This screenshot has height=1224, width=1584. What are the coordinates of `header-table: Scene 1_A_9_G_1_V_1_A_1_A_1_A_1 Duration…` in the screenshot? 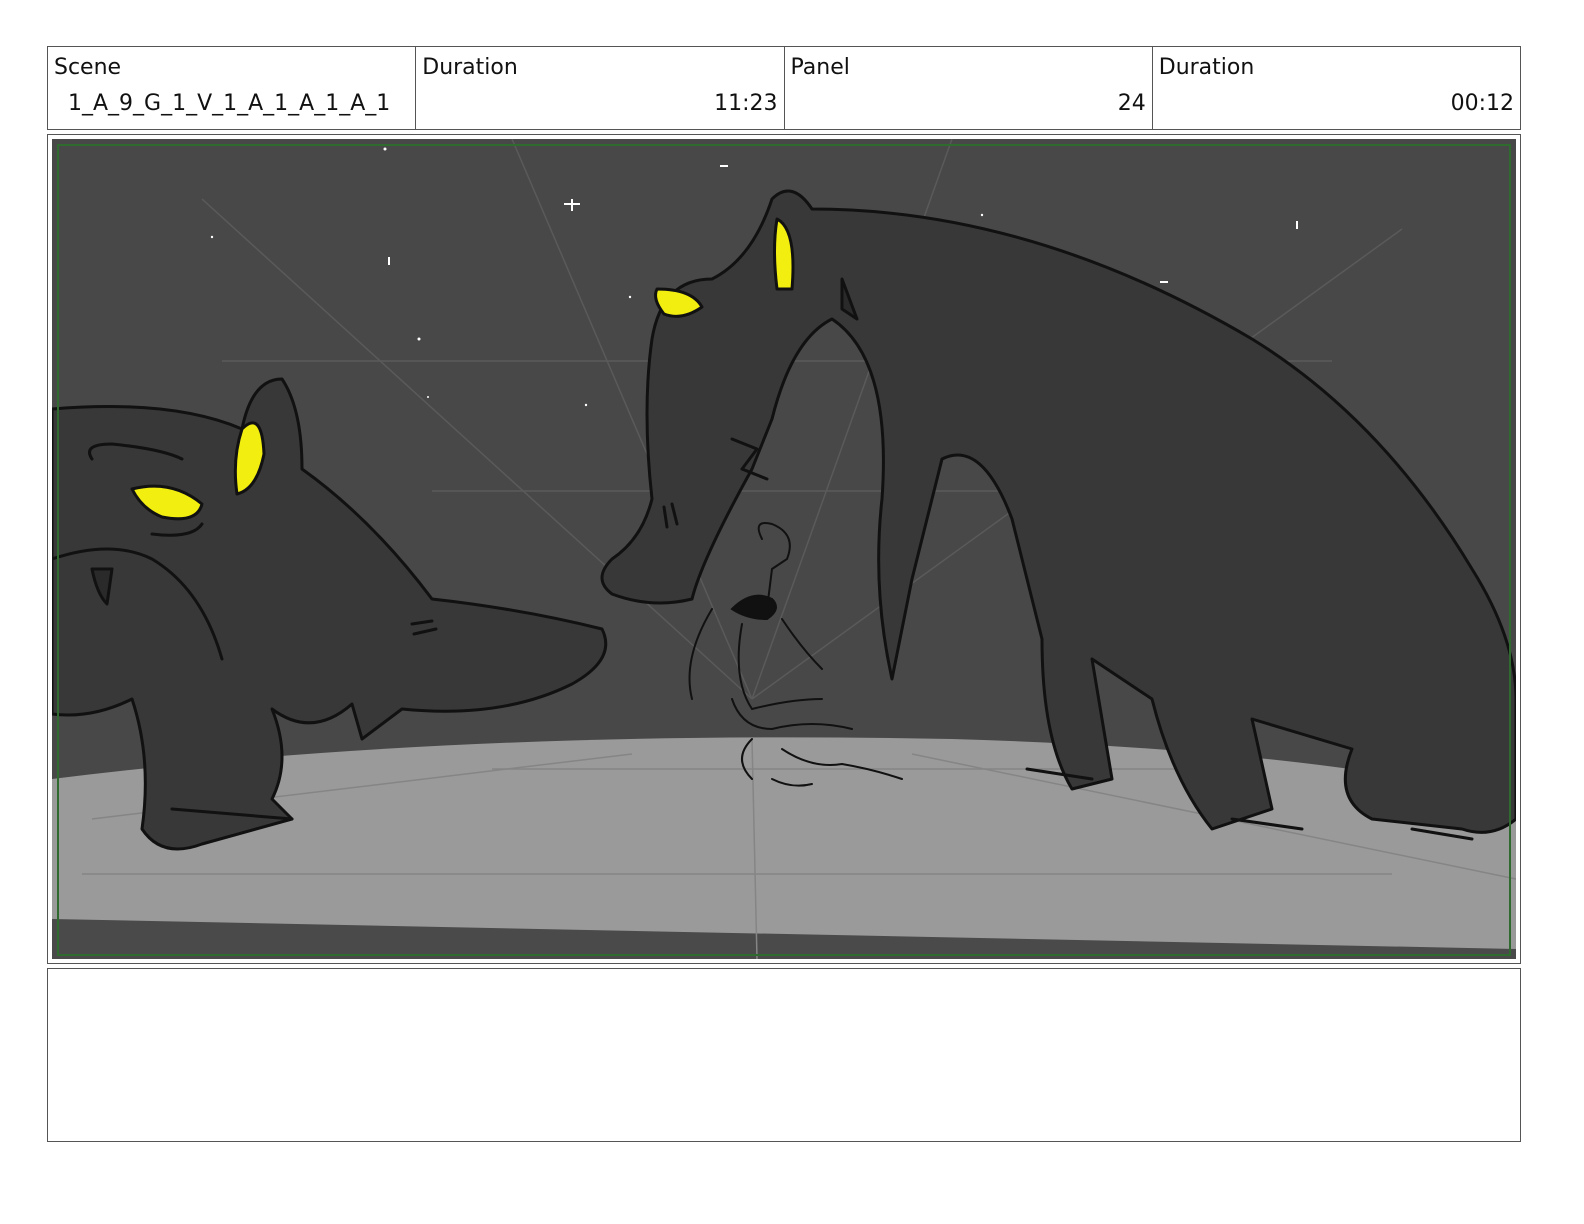 It's located at (784, 88).